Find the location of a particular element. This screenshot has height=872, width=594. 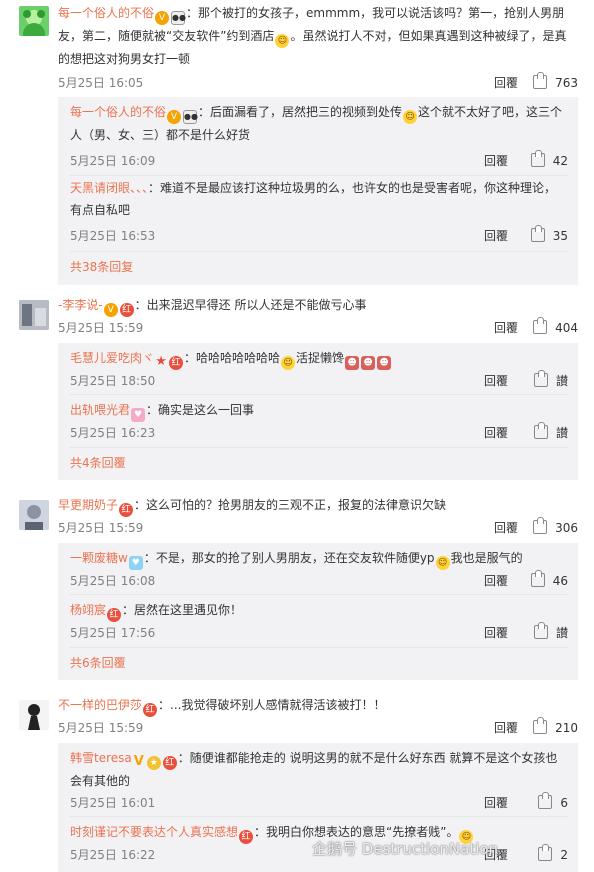

more-replies-link: 共6条回覆 is located at coordinates (98, 663).